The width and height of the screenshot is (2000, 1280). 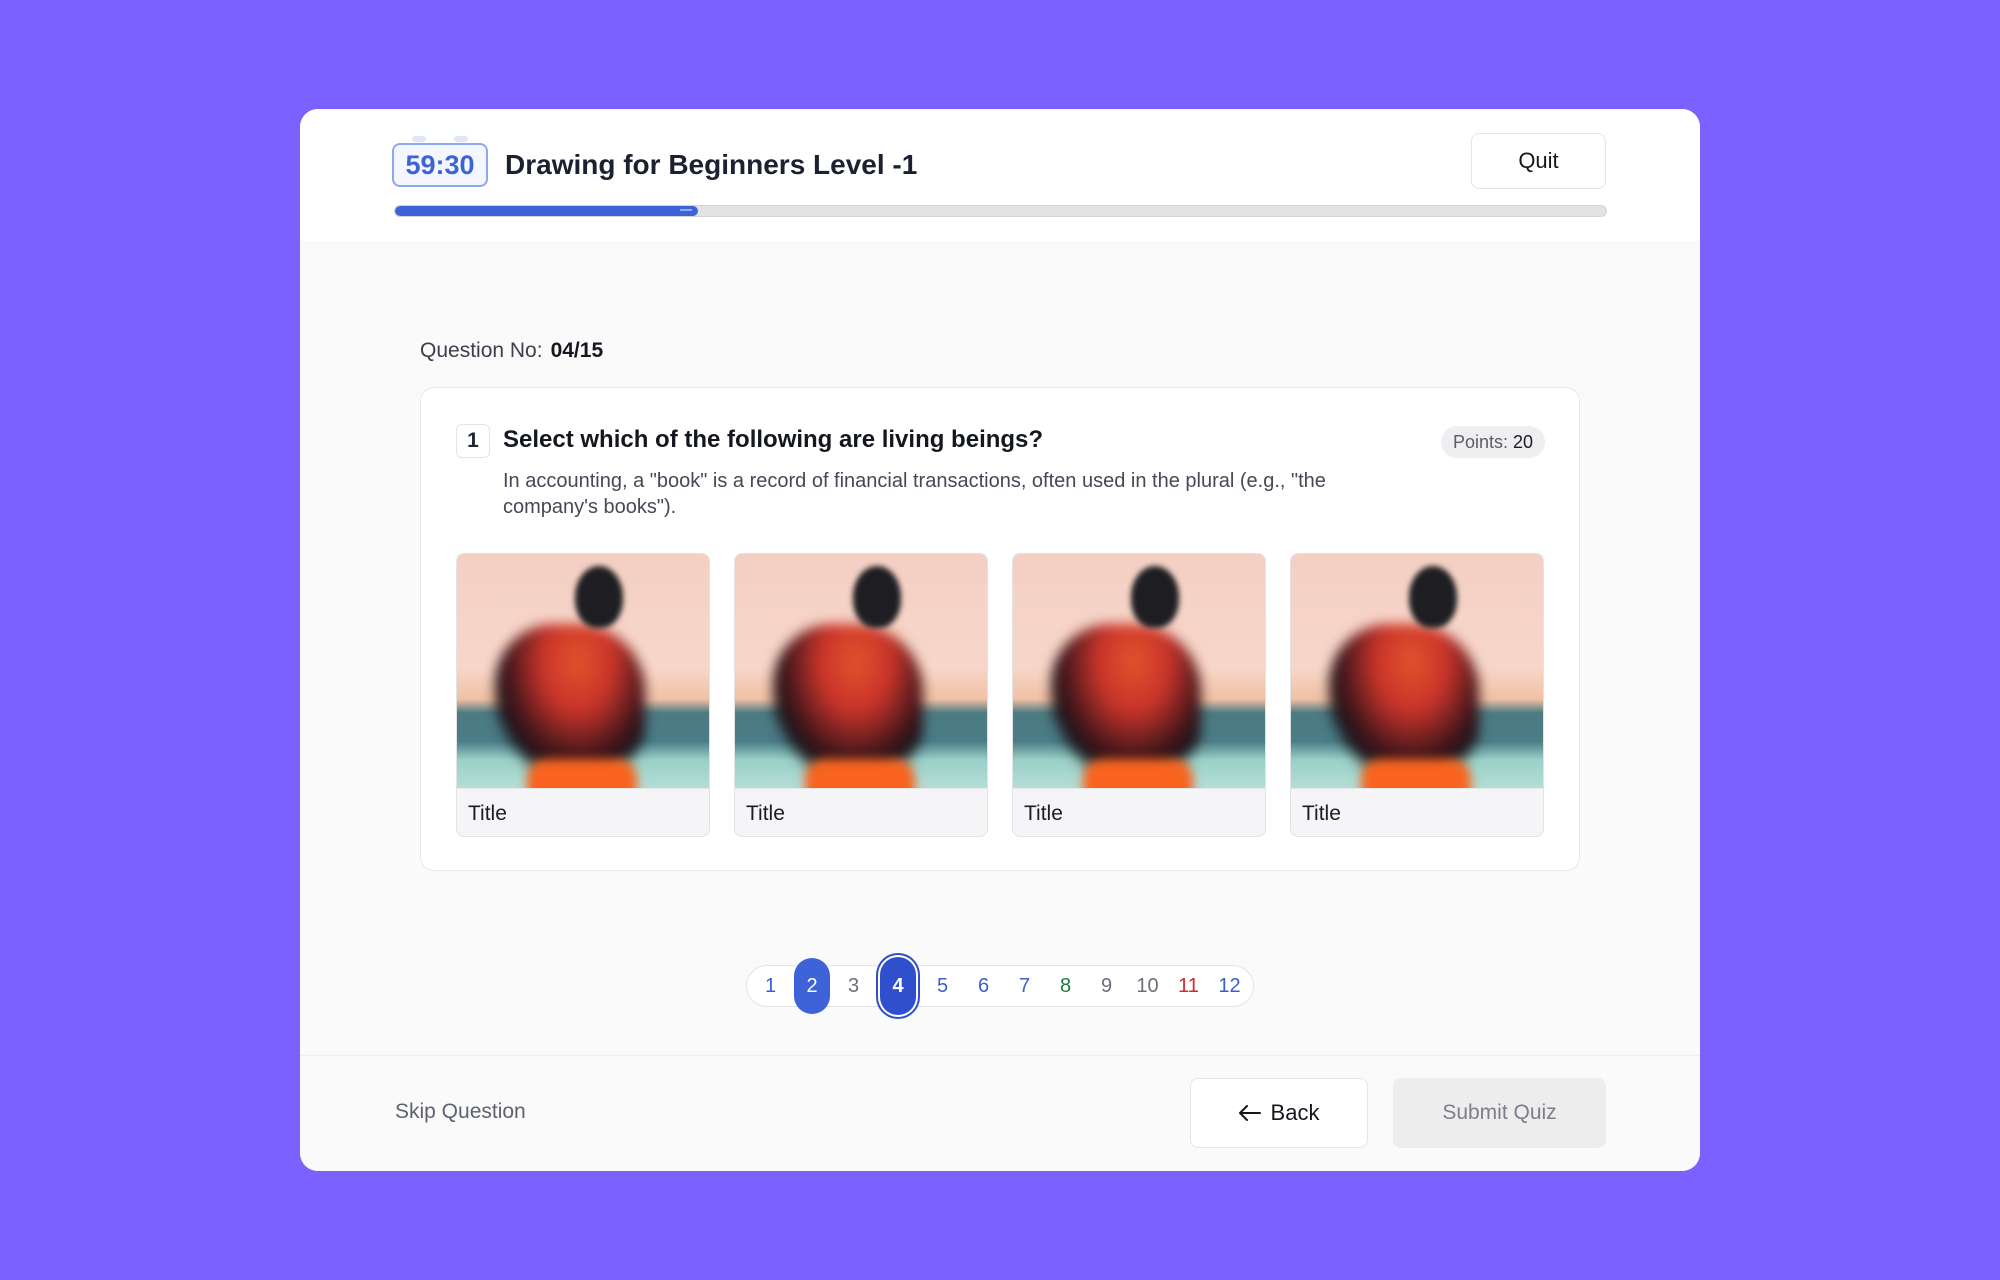 I want to click on progress-fill, so click(x=546, y=211).